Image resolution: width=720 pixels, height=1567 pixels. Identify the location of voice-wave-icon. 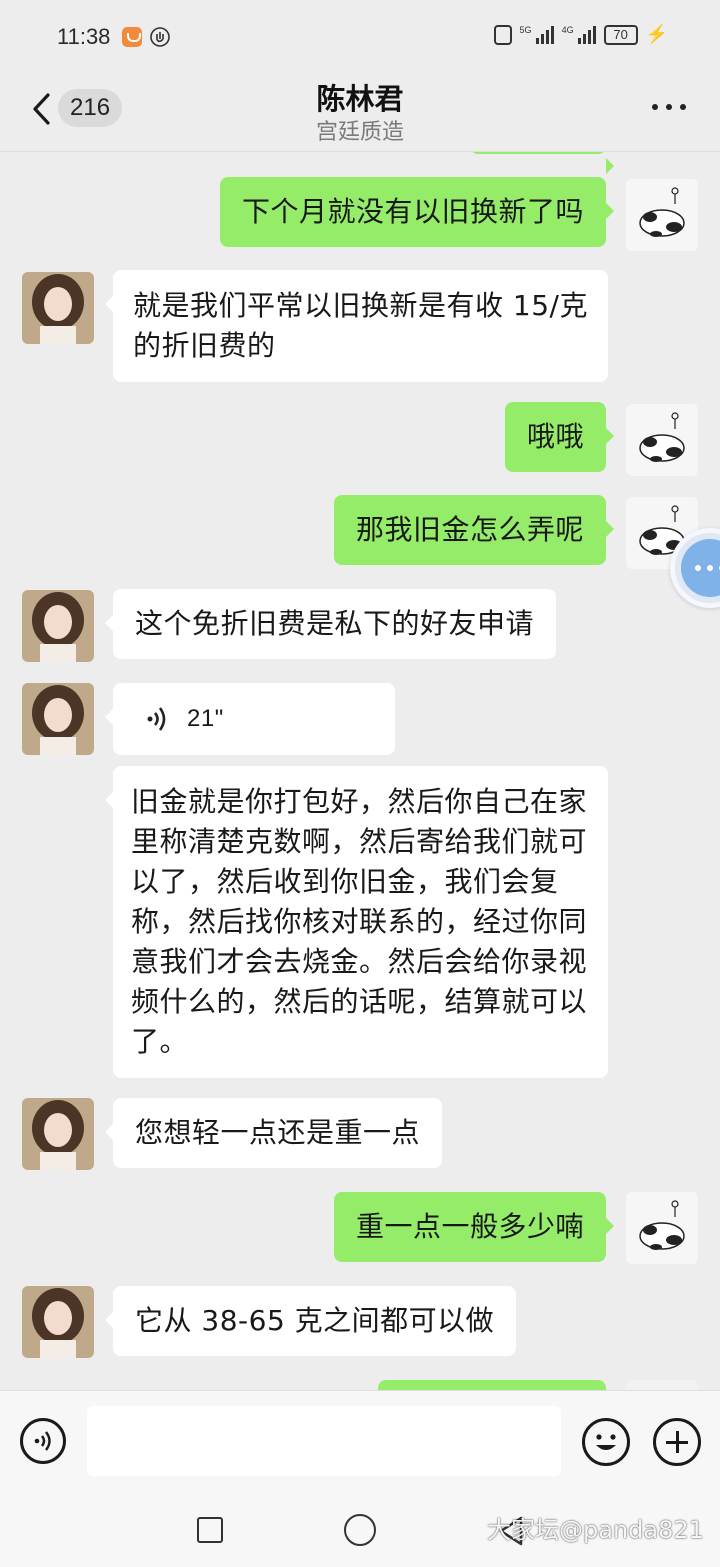
(156, 719).